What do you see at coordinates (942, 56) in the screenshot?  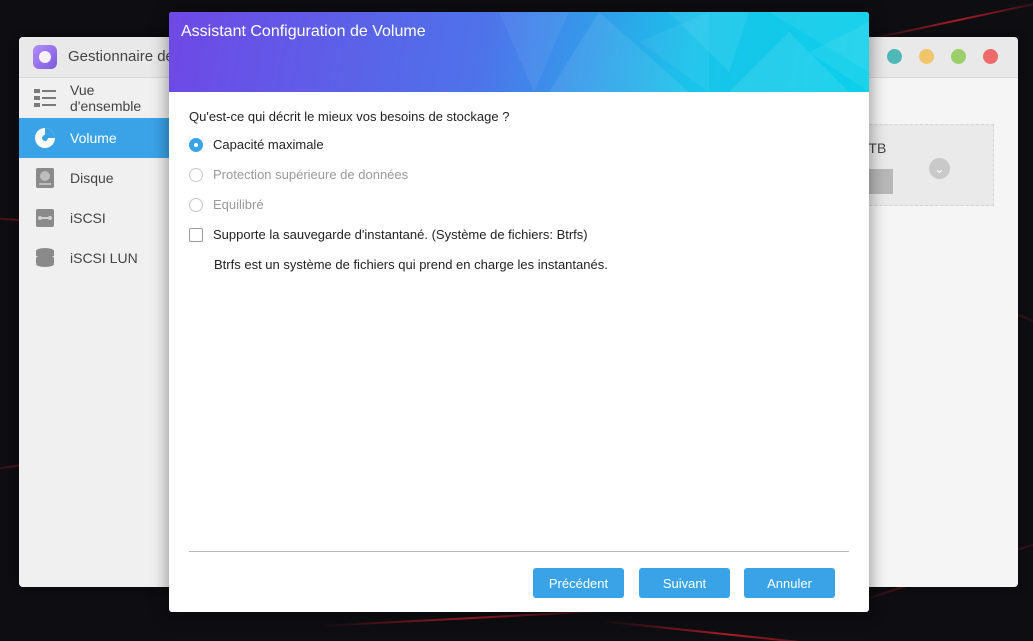 I see `window-controls` at bounding box center [942, 56].